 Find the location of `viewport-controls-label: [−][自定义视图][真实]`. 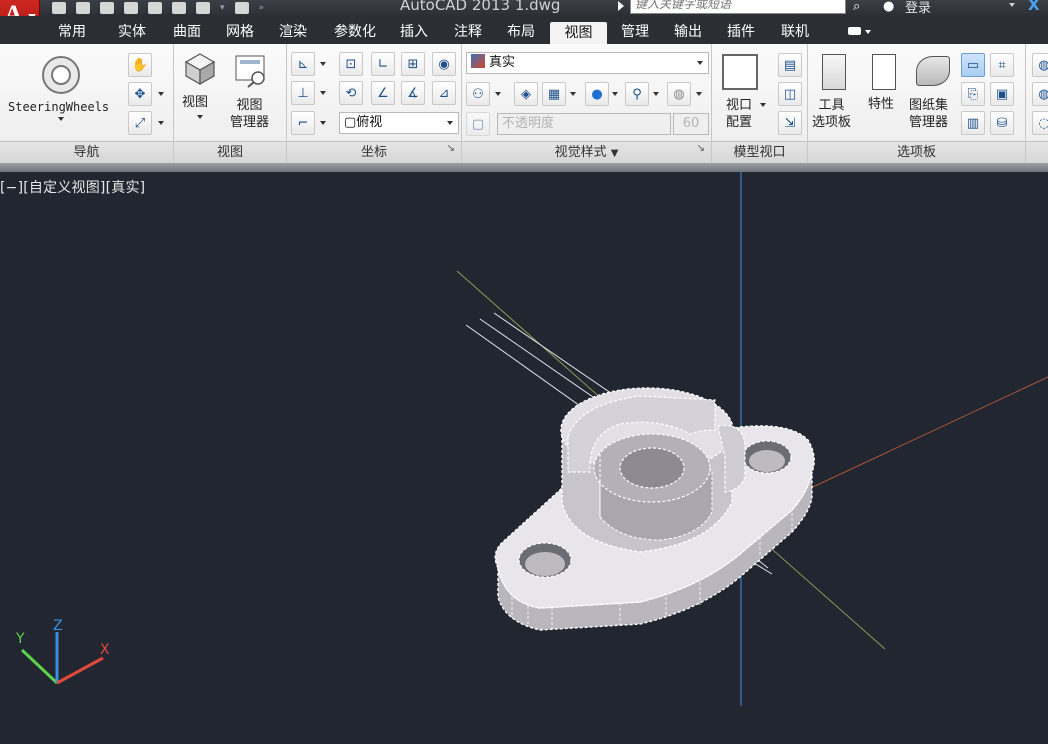

viewport-controls-label: [−][自定义视图][真实] is located at coordinates (72, 187).